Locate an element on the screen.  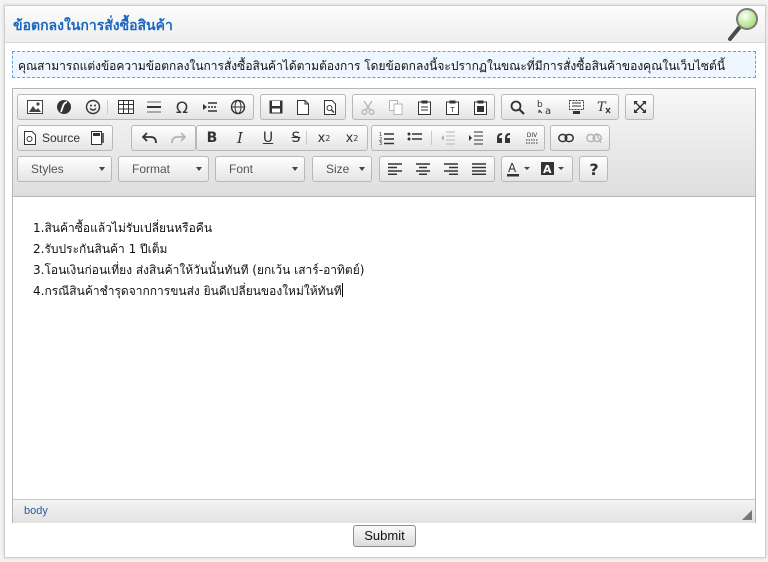
link-group is located at coordinates (580, 138).